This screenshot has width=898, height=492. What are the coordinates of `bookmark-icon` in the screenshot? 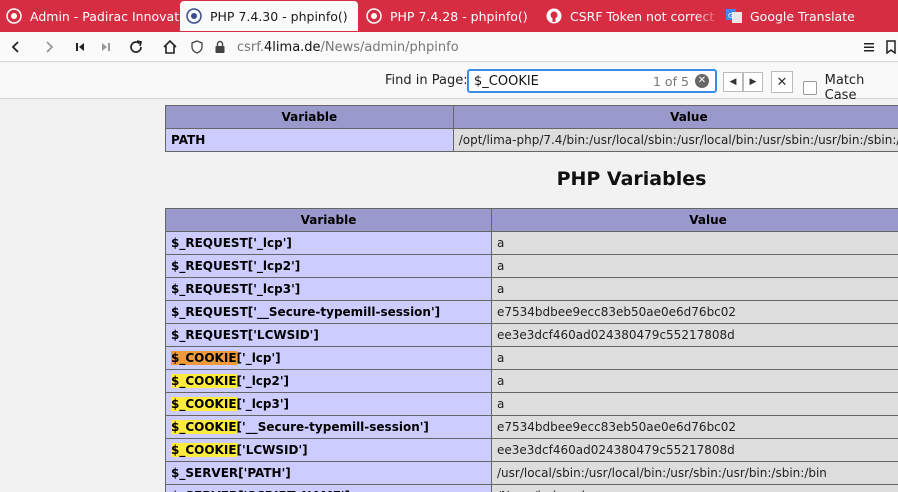 It's located at (891, 47).